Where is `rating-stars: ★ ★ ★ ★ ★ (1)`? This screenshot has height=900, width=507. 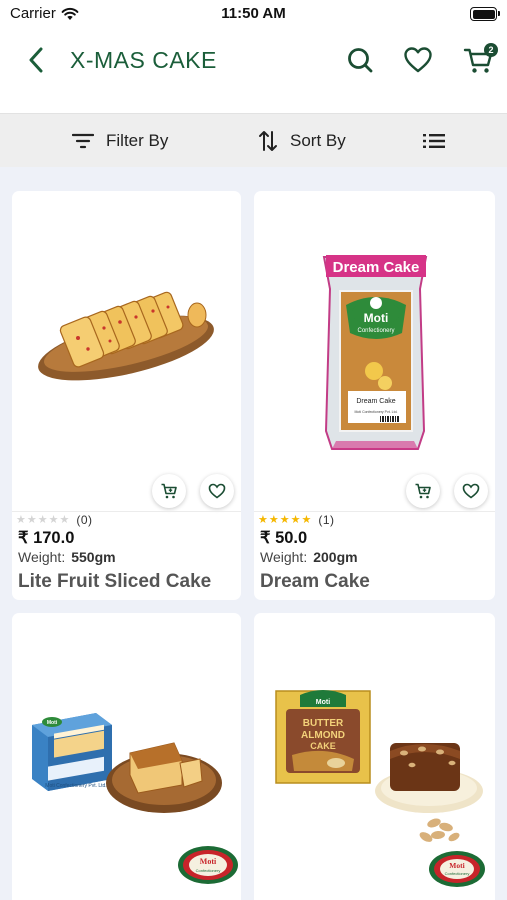 rating-stars: ★ ★ ★ ★ ★ (1) is located at coordinates (296, 520).